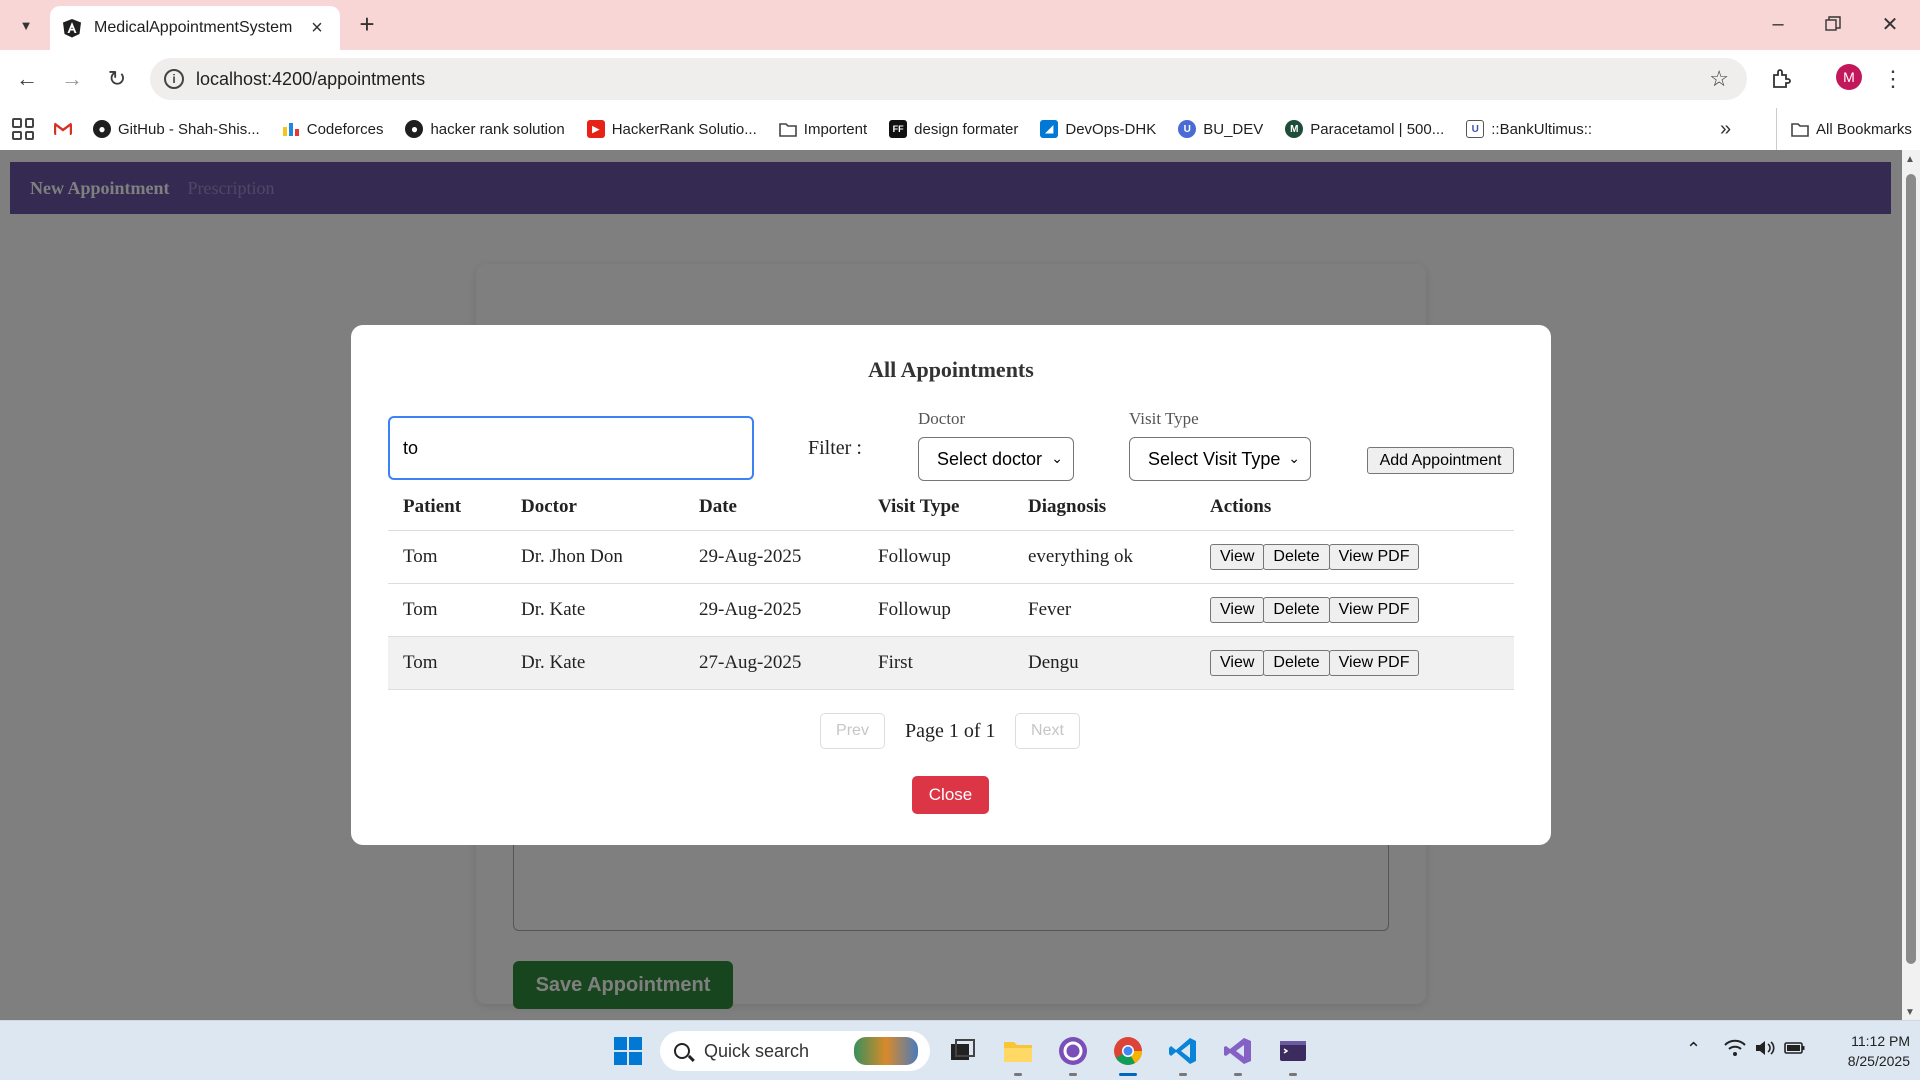 Image resolution: width=1920 pixels, height=1080 pixels. Describe the element at coordinates (1018, 1051) in the screenshot. I see `file-explorer-icon` at that location.